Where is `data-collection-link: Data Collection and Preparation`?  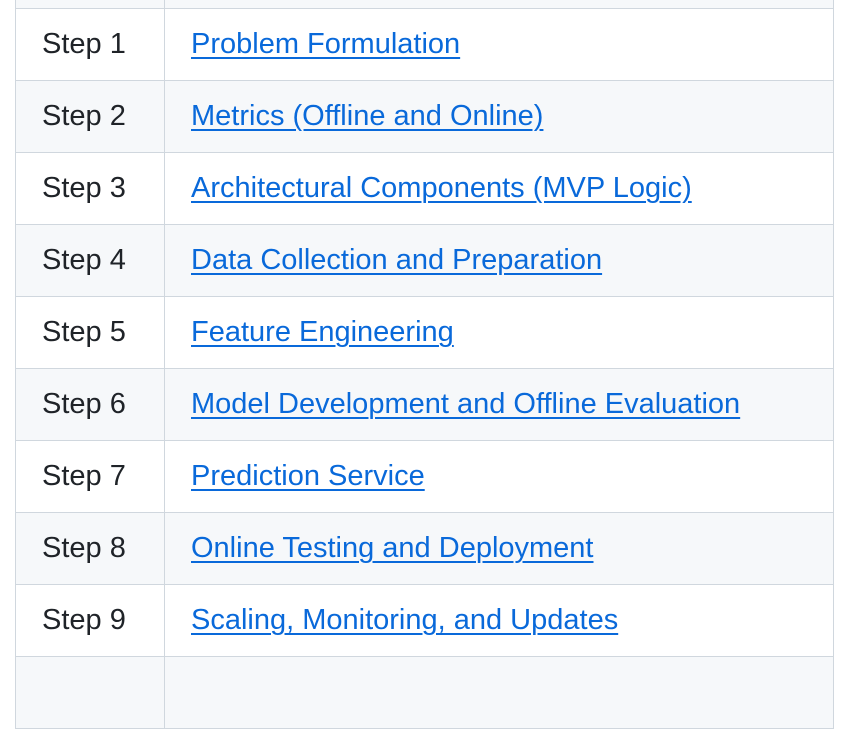
data-collection-link: Data Collection and Preparation is located at coordinates (396, 260).